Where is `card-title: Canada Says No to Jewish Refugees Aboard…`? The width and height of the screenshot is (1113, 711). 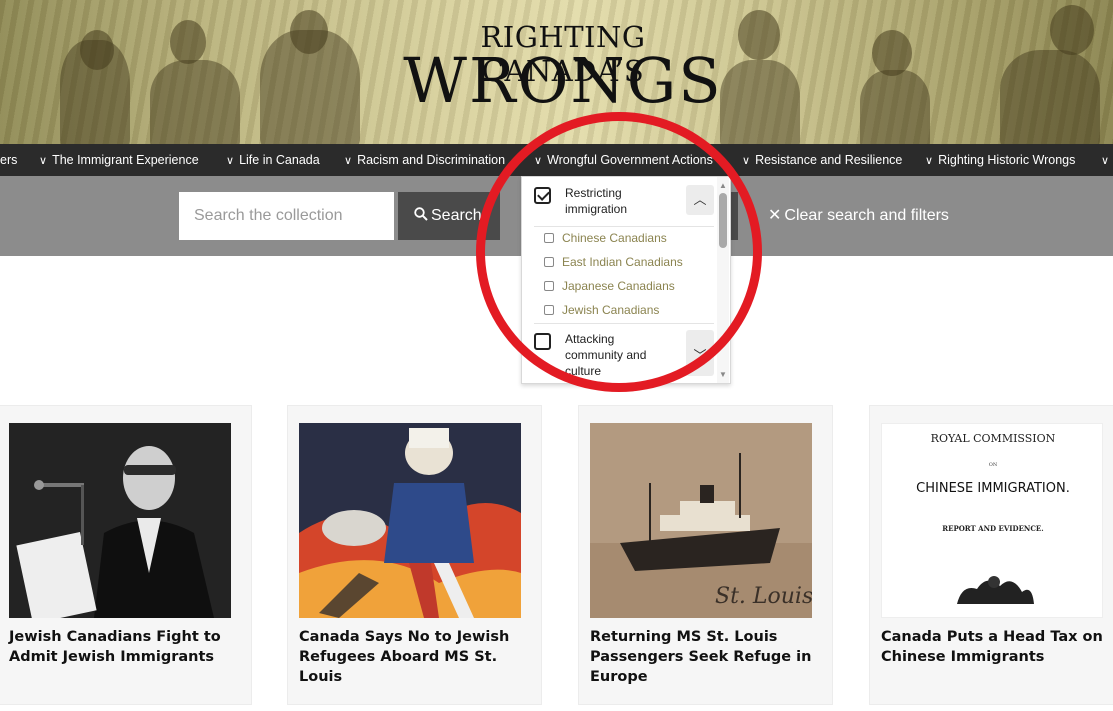
card-title: Canada Says No to Jewish Refugees Aboard… is located at coordinates (414, 657).